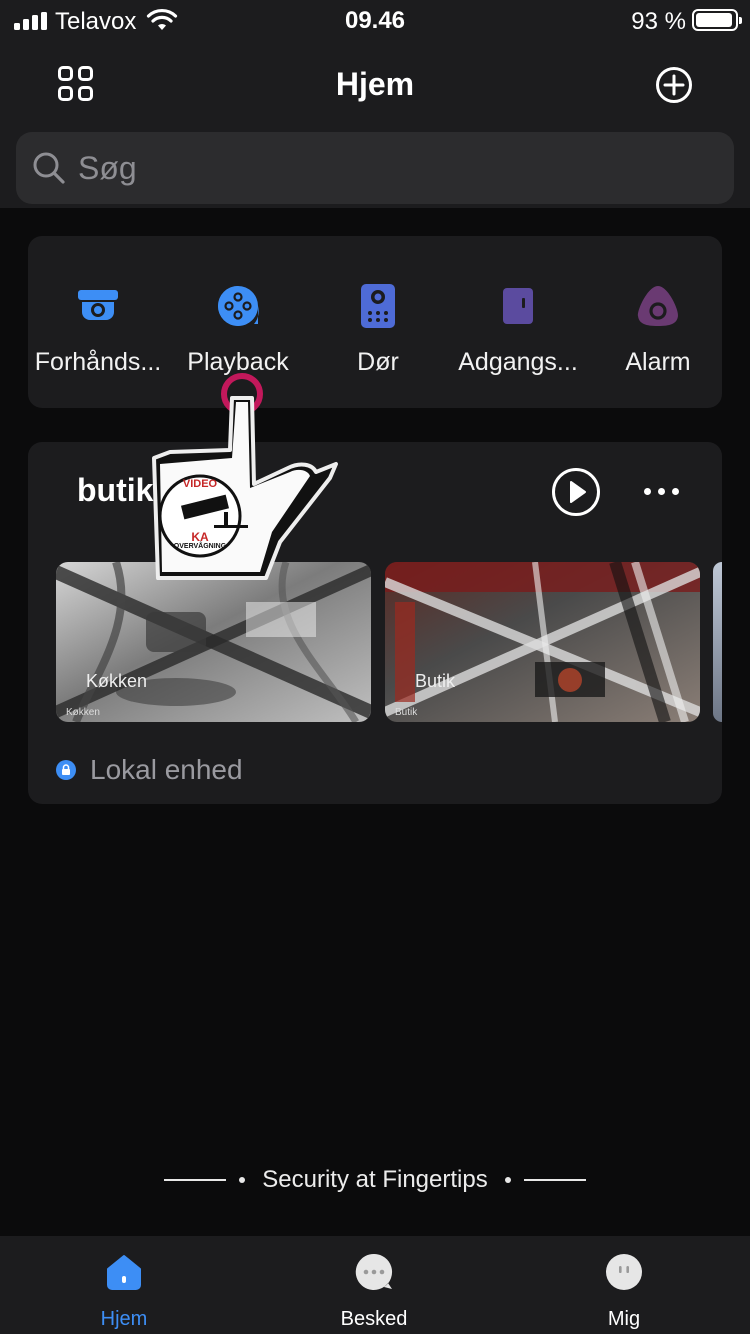 Image resolution: width=750 pixels, height=1334 pixels. I want to click on device-status-label: Lokal enhed, so click(166, 769).